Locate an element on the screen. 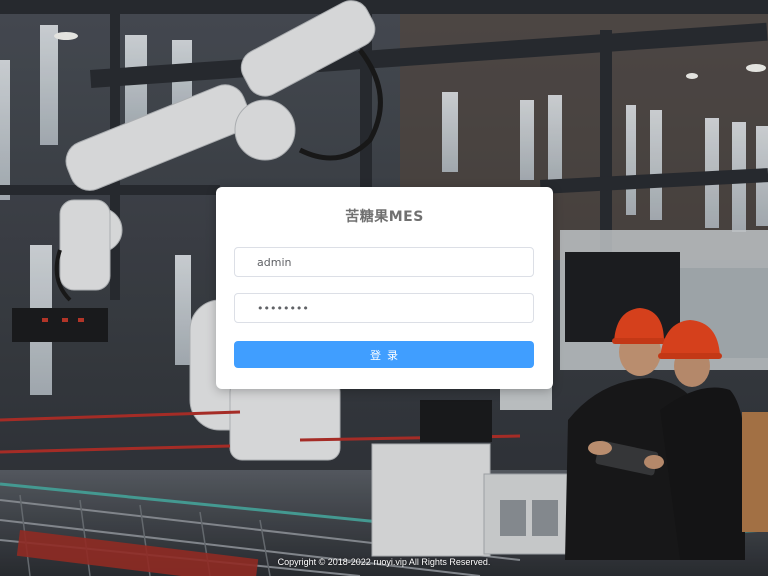 The width and height of the screenshot is (768, 576). password-field is located at coordinates (384, 308).